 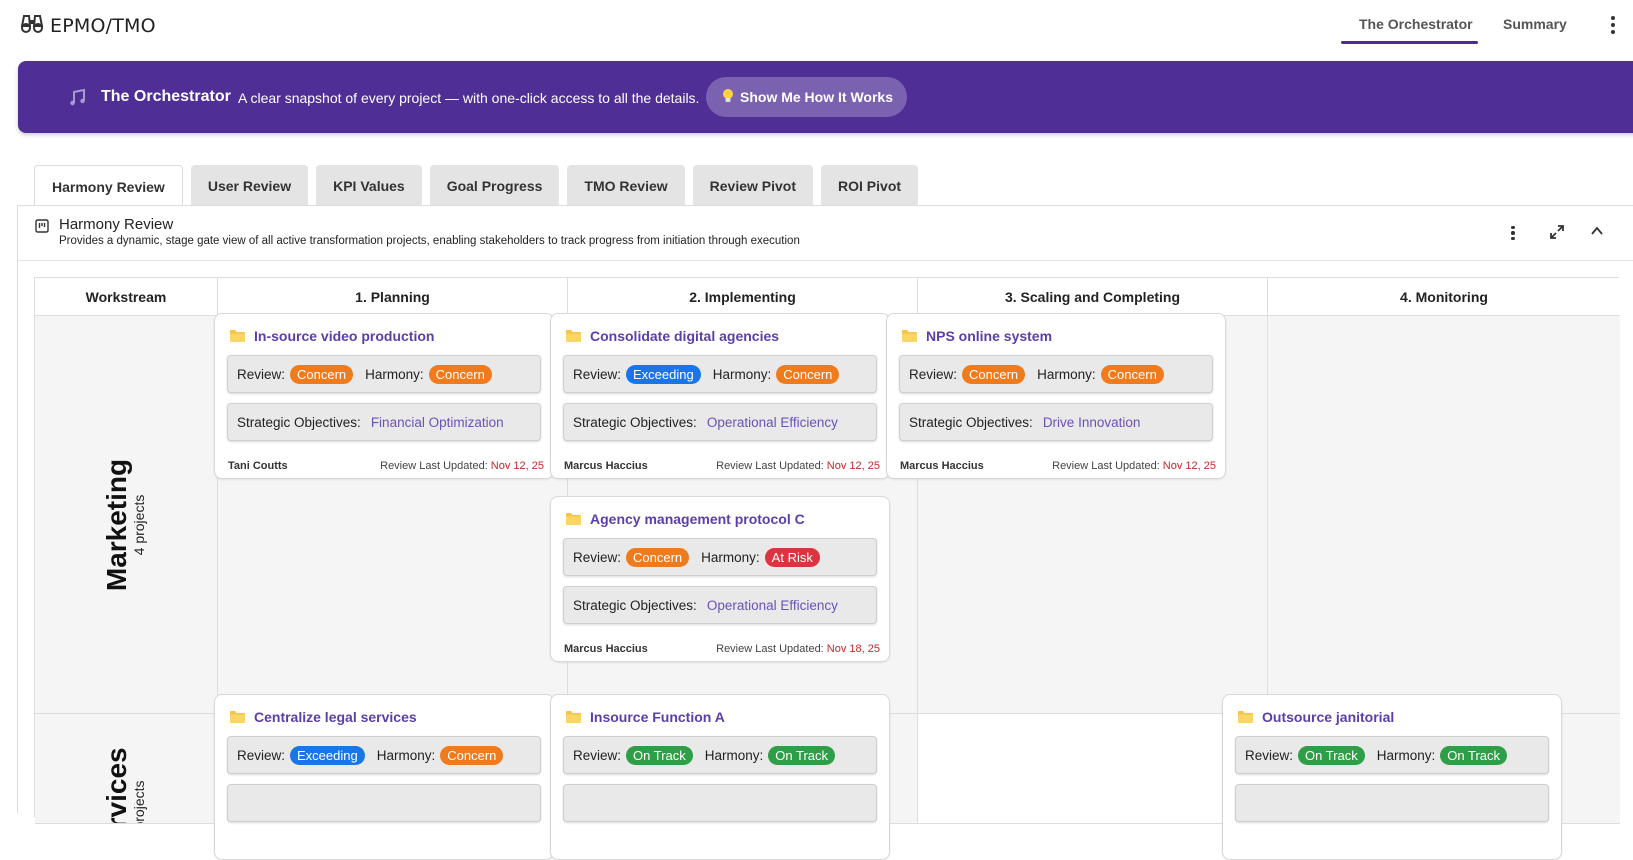 I want to click on status-row: Review: Concern Harmony: Concern, so click(x=1056, y=374).